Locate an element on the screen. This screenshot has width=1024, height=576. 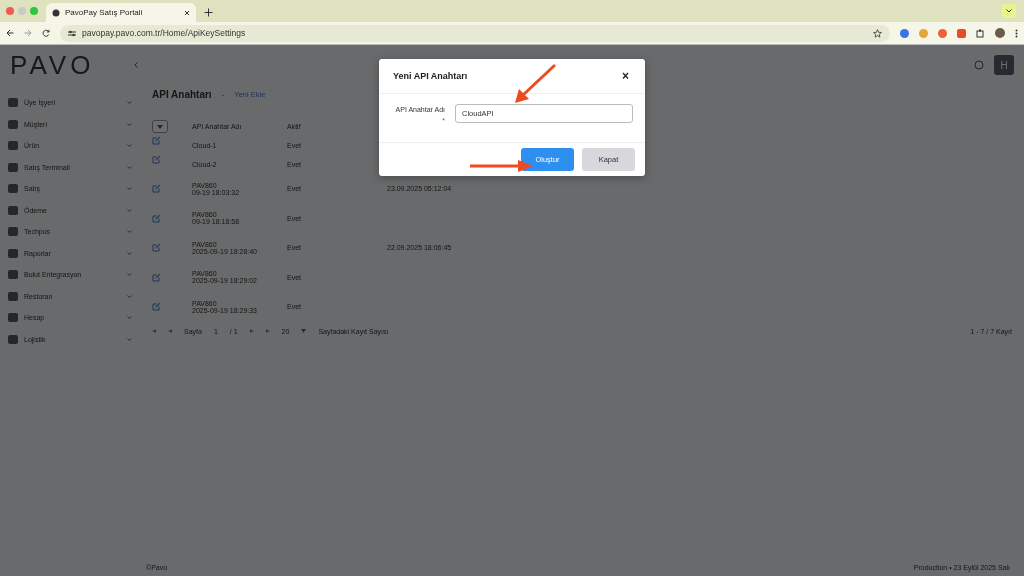
filter-button is located at coordinates (160, 126).